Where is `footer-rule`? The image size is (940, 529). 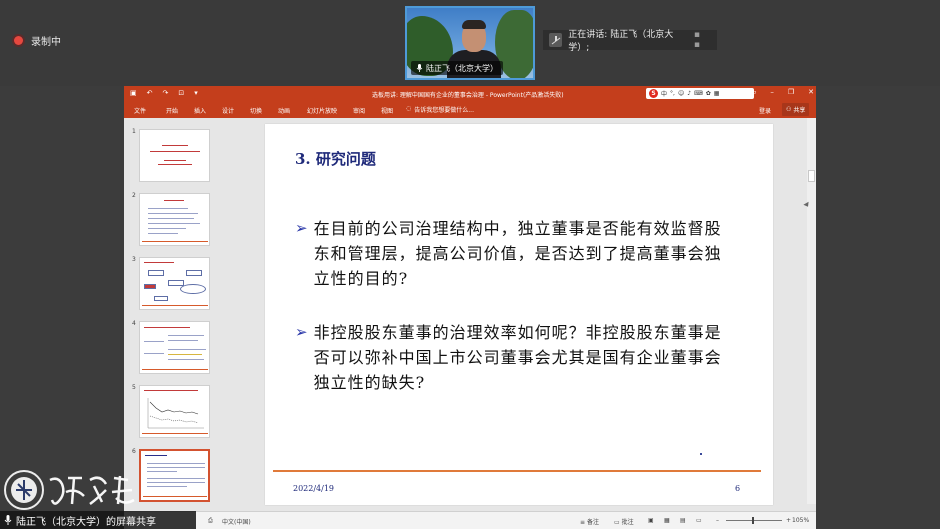 footer-rule is located at coordinates (517, 471).